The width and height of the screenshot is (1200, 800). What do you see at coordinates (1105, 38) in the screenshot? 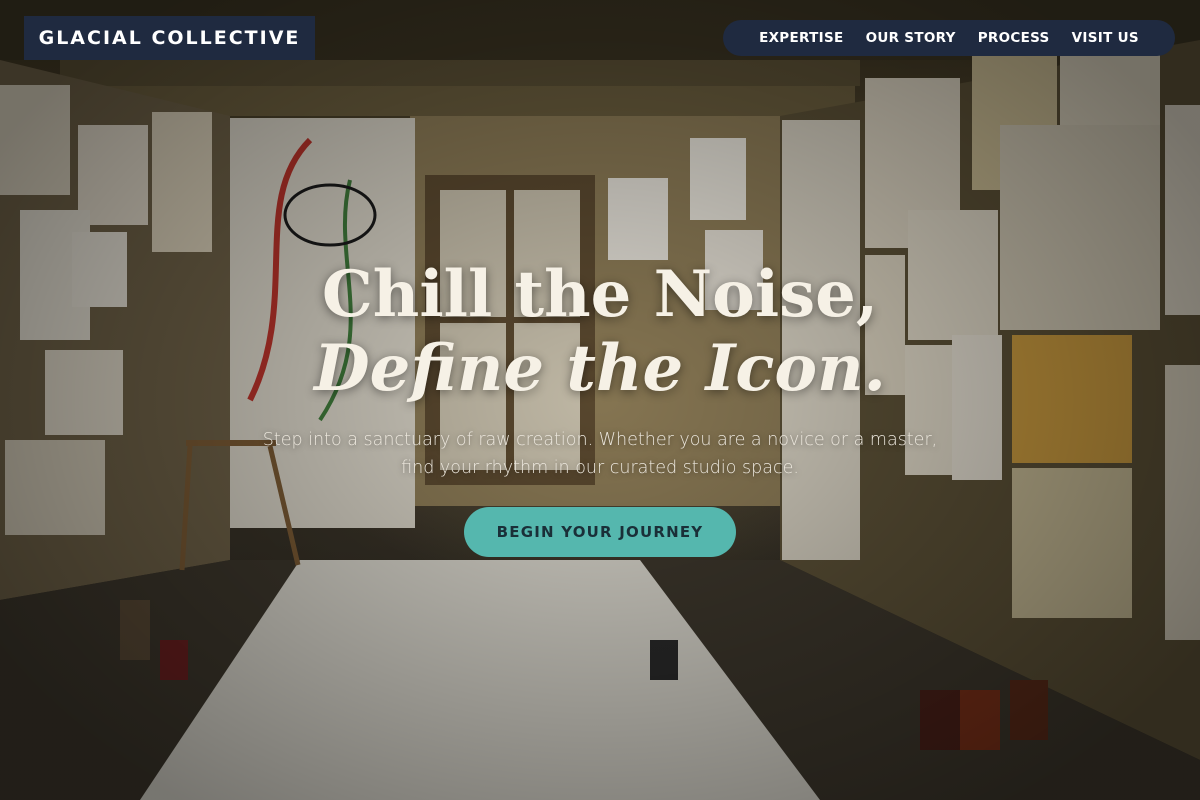
I see `nav-item-visit-us: VISIT US` at bounding box center [1105, 38].